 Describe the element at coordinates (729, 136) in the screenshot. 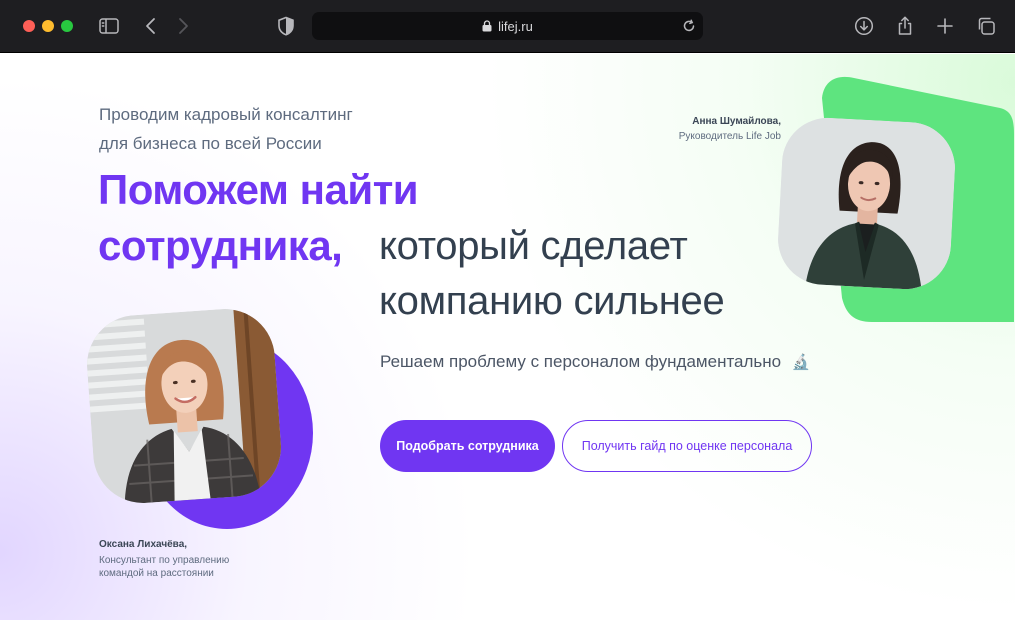

I see `person-role: Руководитель Life Job` at that location.